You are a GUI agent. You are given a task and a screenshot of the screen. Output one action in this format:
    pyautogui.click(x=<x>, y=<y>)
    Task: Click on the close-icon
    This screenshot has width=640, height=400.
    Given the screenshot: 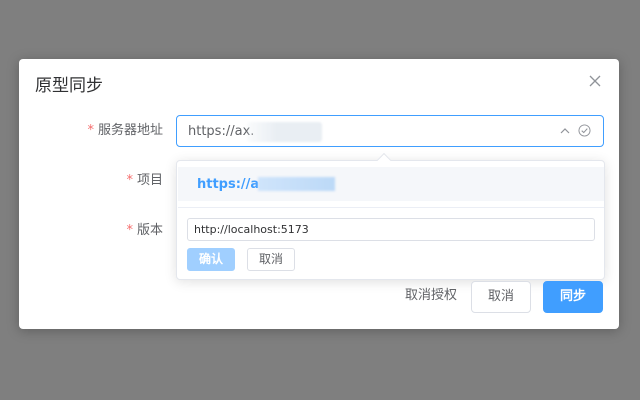 What is the action you would take?
    pyautogui.click(x=595, y=81)
    